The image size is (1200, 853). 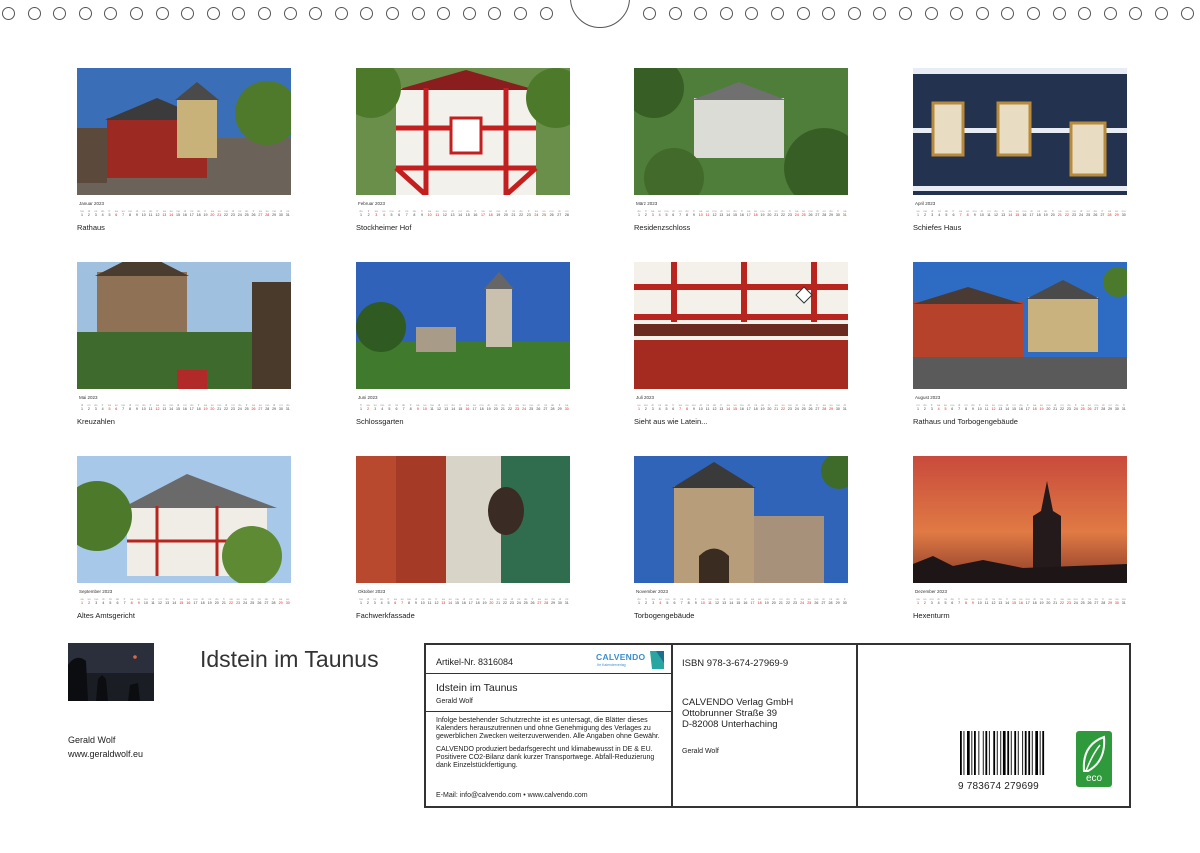 What do you see at coordinates (738, 702) in the screenshot?
I see `publisher-name: CALVENDO Verlag GmbH` at bounding box center [738, 702].